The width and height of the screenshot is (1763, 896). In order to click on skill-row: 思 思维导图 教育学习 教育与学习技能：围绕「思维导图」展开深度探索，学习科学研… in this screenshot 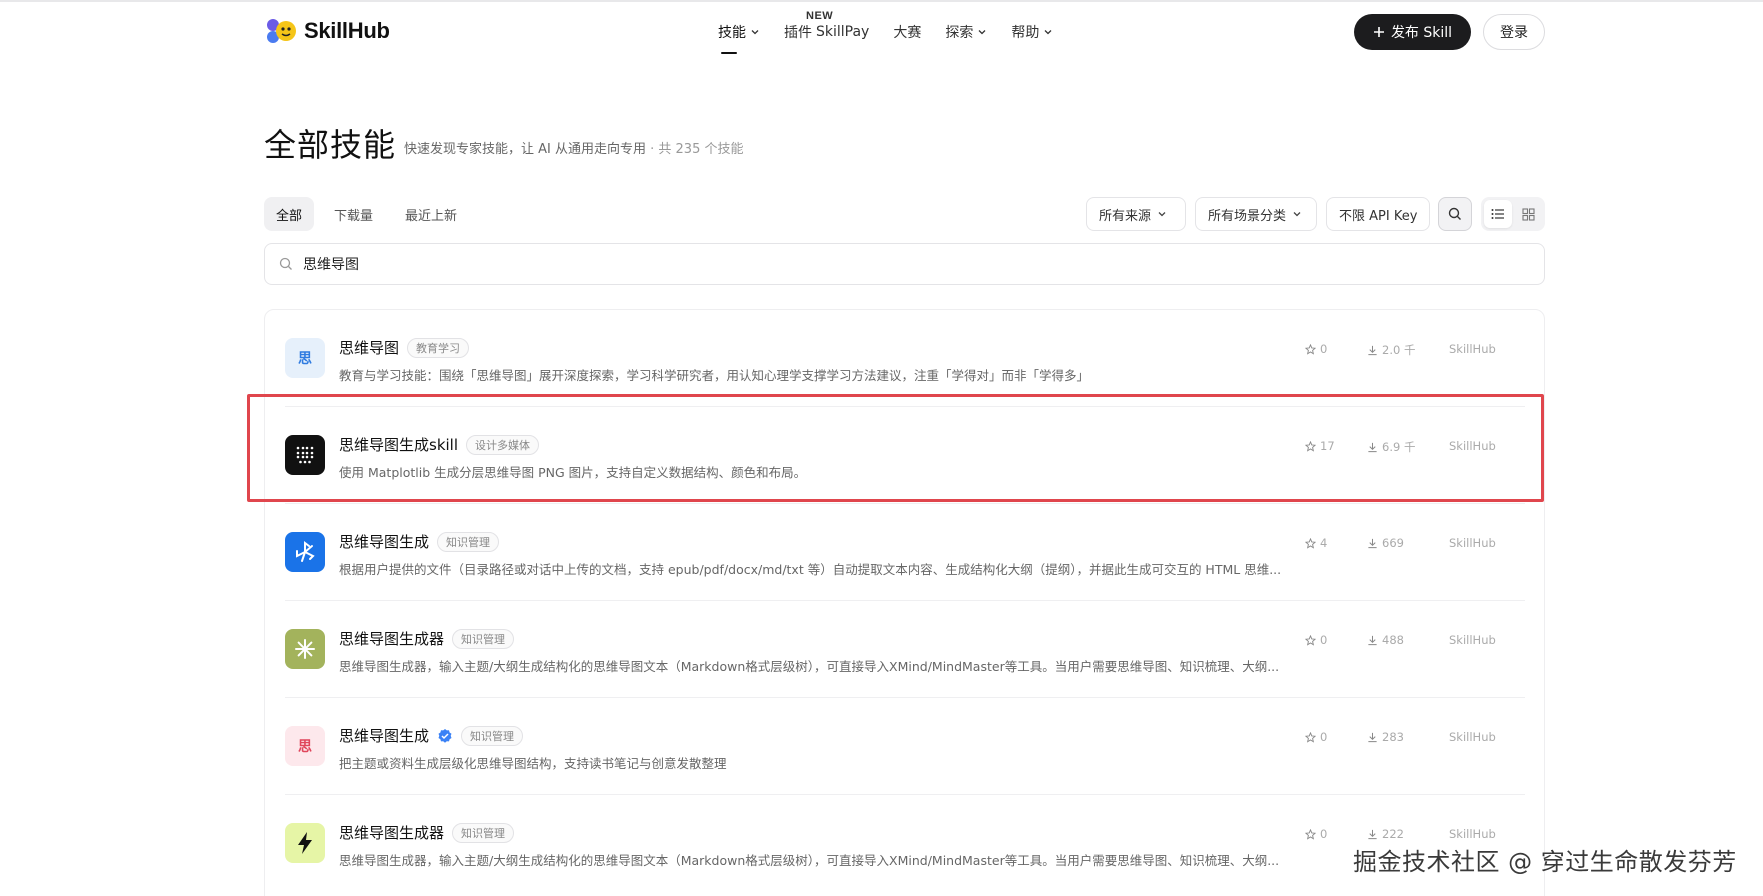, I will do `click(905, 358)`.